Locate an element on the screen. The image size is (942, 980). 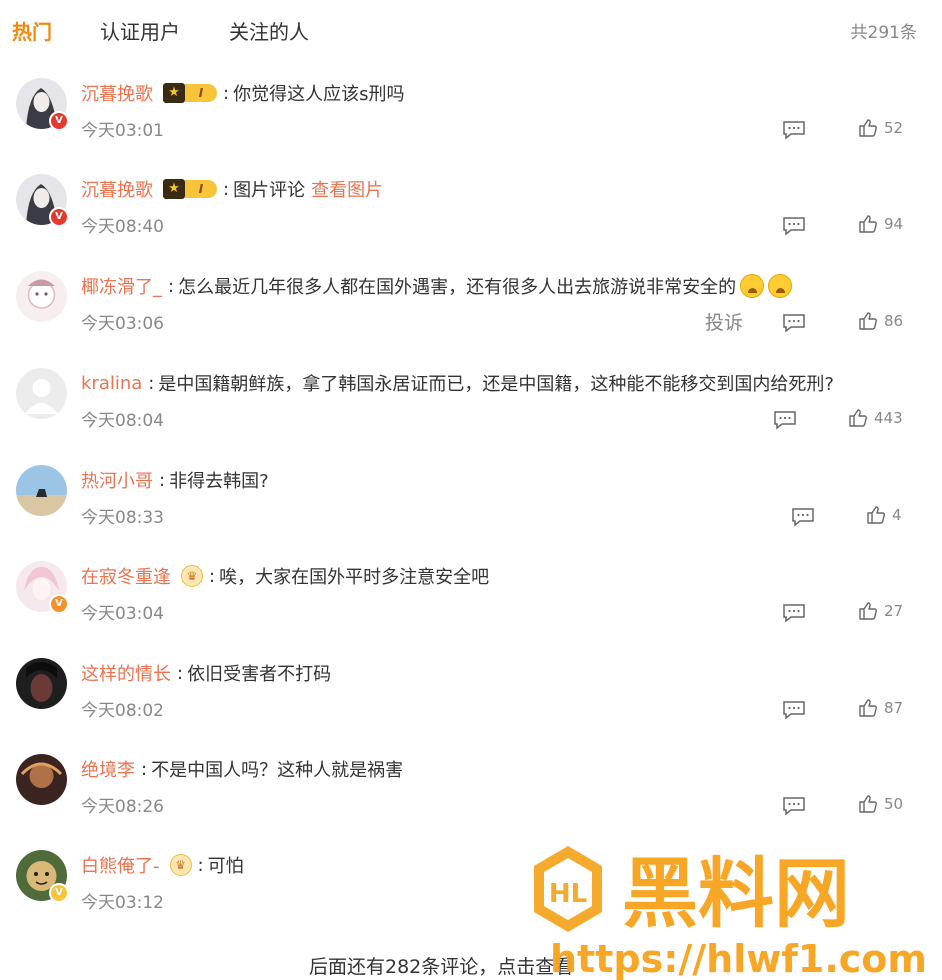
comment-time: 今天03:06 is located at coordinates (122, 324).